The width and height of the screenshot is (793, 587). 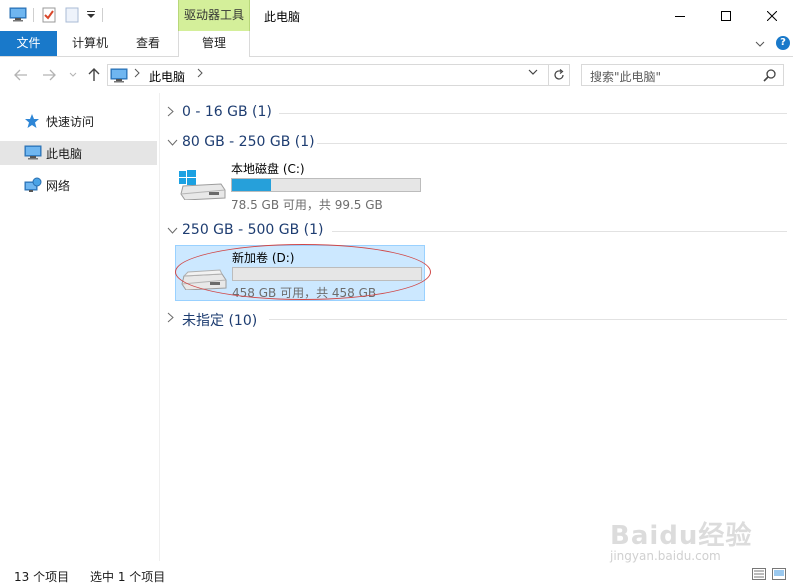 What do you see at coordinates (282, 17) in the screenshot?
I see `window-title: 此电脑` at bounding box center [282, 17].